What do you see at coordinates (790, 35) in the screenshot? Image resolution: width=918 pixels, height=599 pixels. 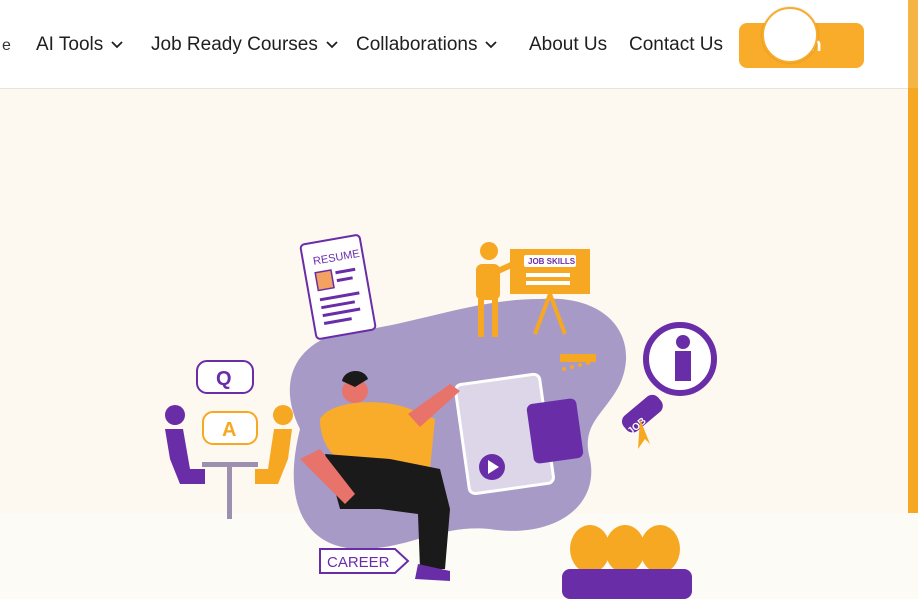 I see `cursor-highlight` at bounding box center [790, 35].